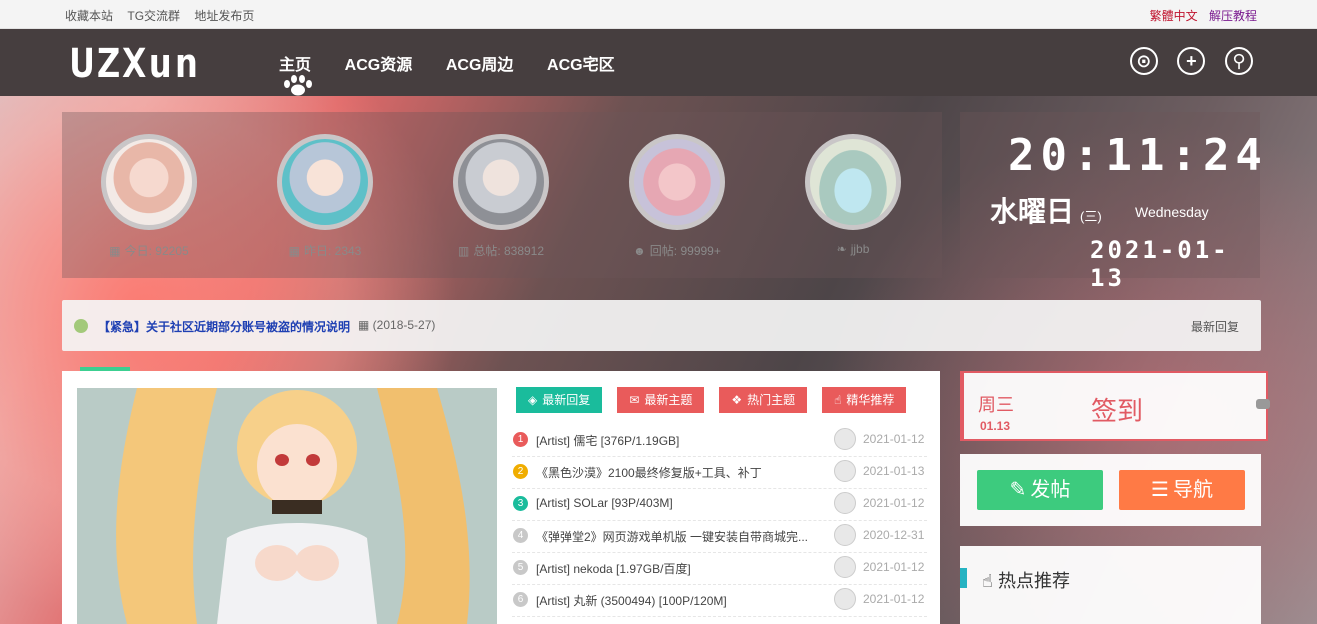  I want to click on stat-total-posts: ▥ 总帖: 838912, so click(501, 196).